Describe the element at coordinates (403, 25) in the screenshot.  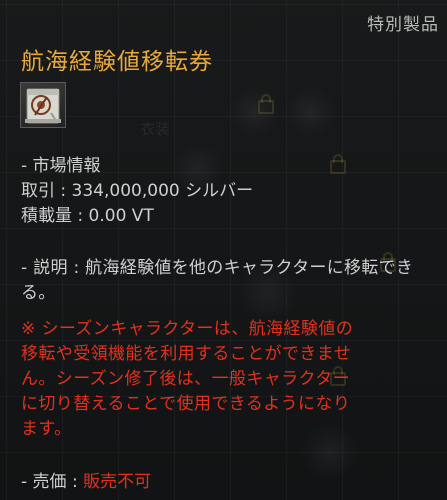
I see `item-category: 特別製品` at that location.